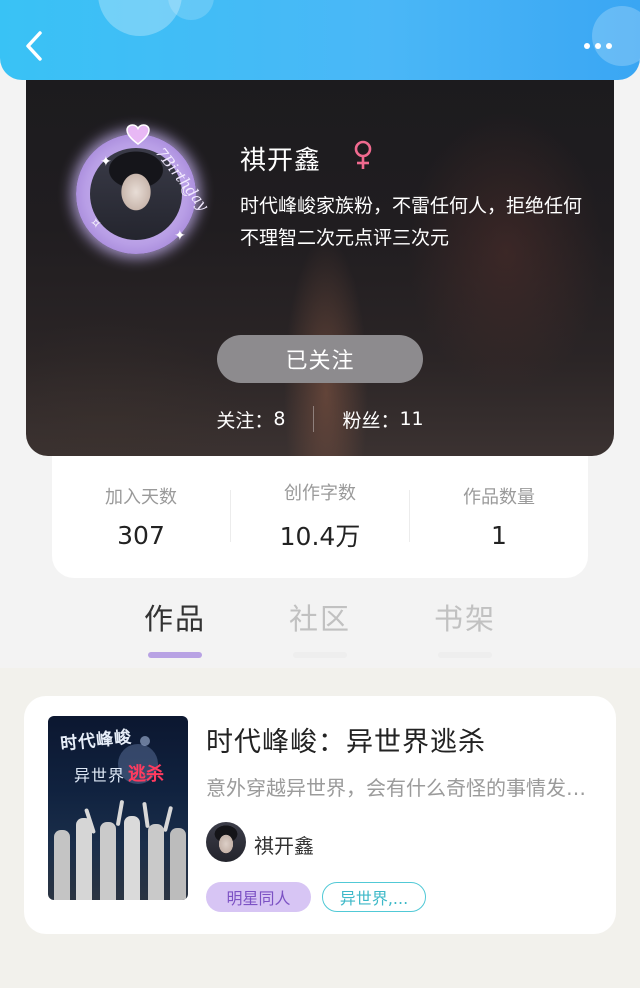 The width and height of the screenshot is (640, 988). Describe the element at coordinates (141, 535) in the screenshot. I see `stat-value: 307` at that location.